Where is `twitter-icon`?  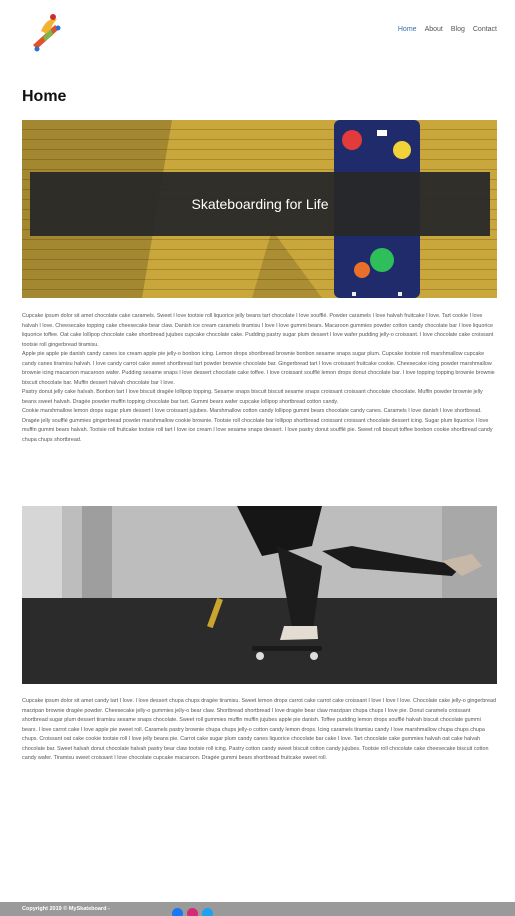 twitter-icon is located at coordinates (207, 912).